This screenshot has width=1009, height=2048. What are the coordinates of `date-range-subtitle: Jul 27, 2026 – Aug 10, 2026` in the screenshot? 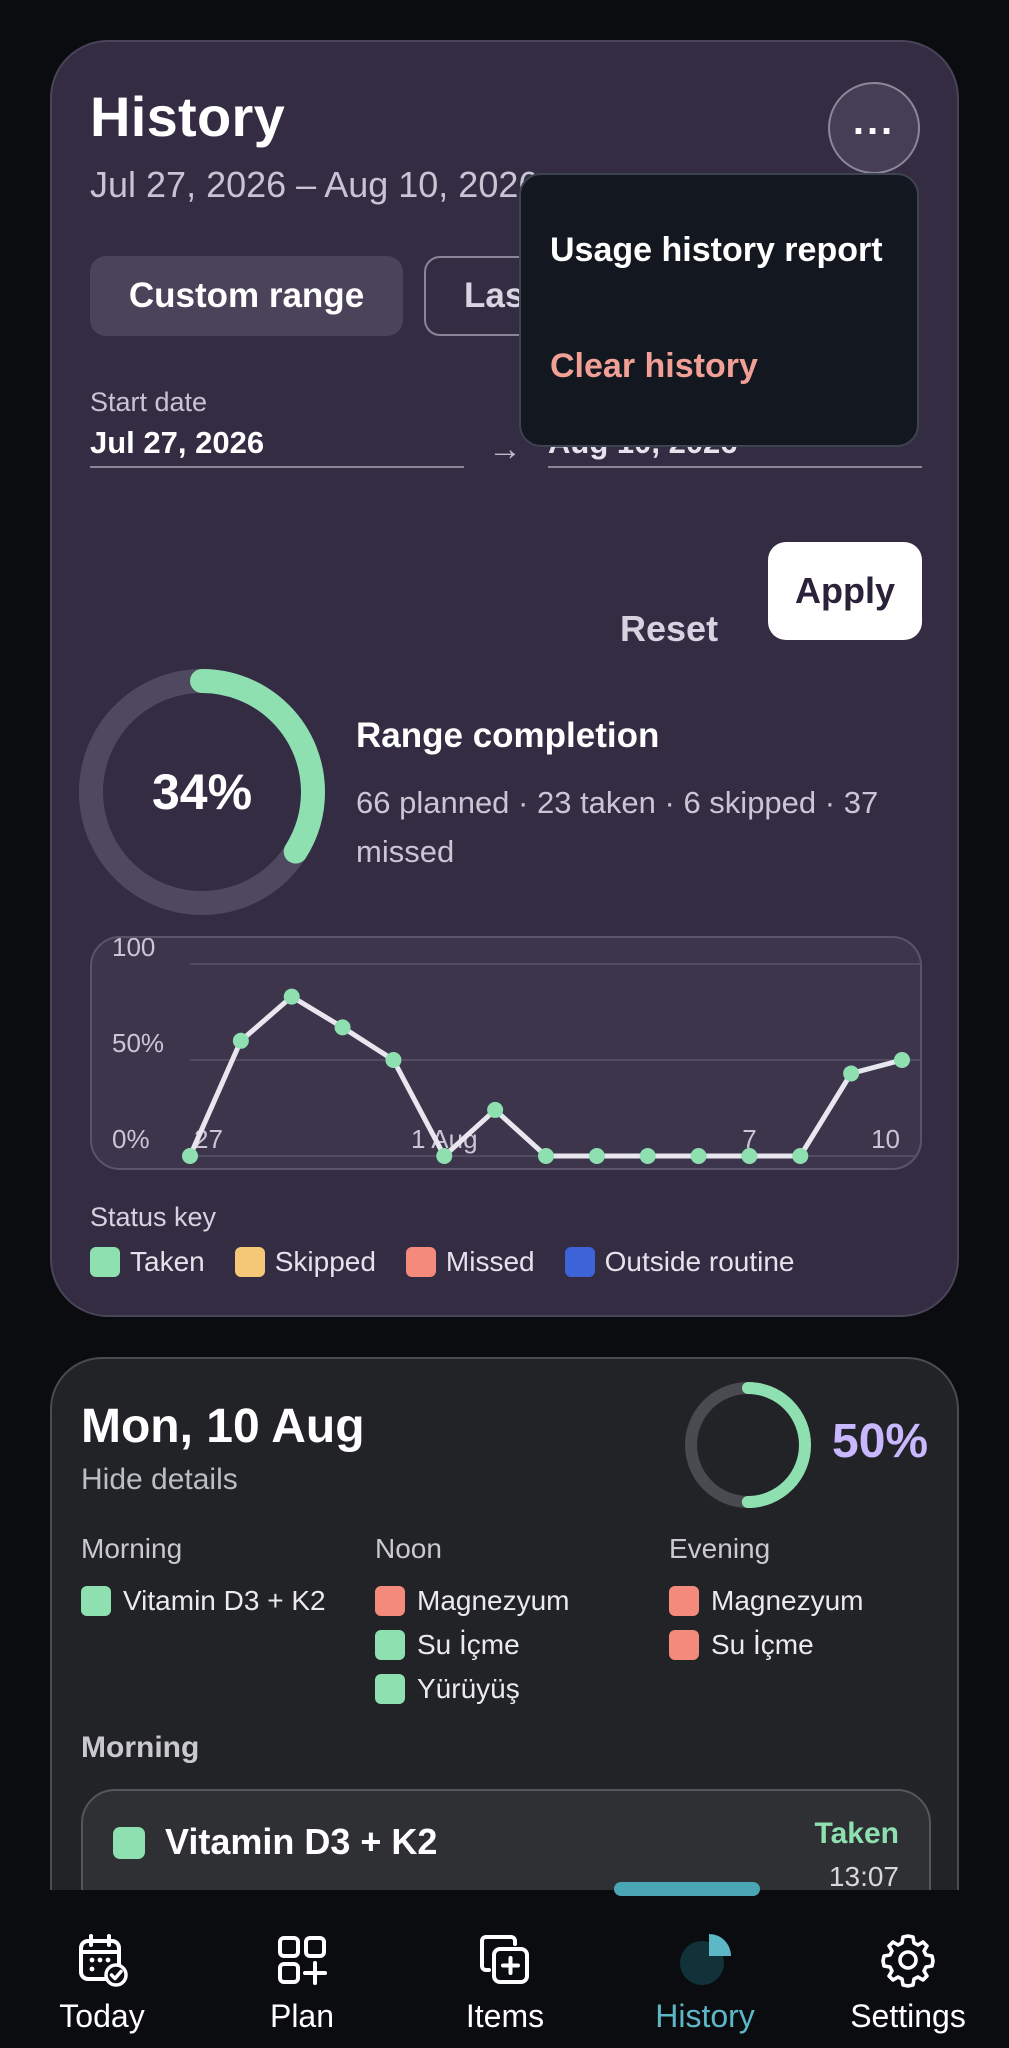 It's located at (314, 184).